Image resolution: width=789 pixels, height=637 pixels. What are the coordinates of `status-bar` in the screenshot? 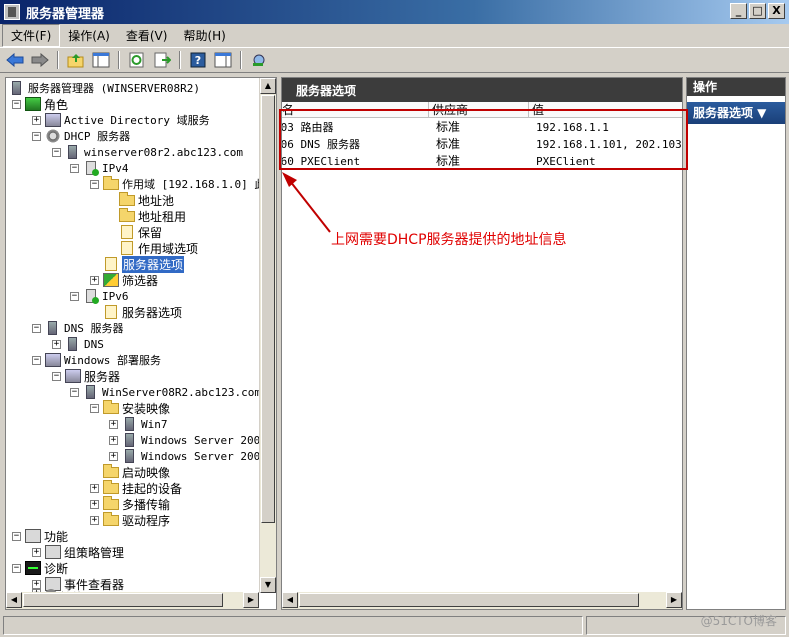 It's located at (394, 625).